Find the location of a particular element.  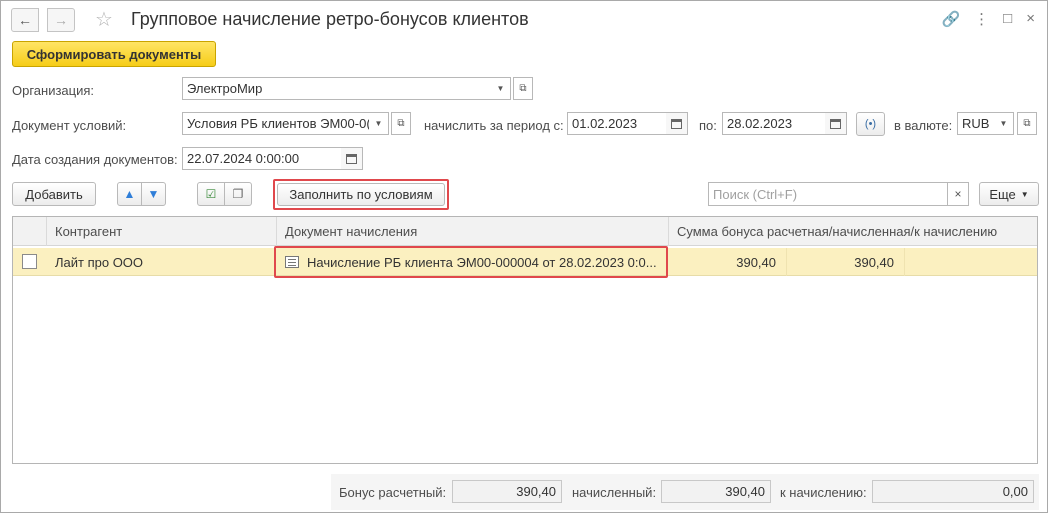

uncheck-all-button: ❐ is located at coordinates (238, 194).